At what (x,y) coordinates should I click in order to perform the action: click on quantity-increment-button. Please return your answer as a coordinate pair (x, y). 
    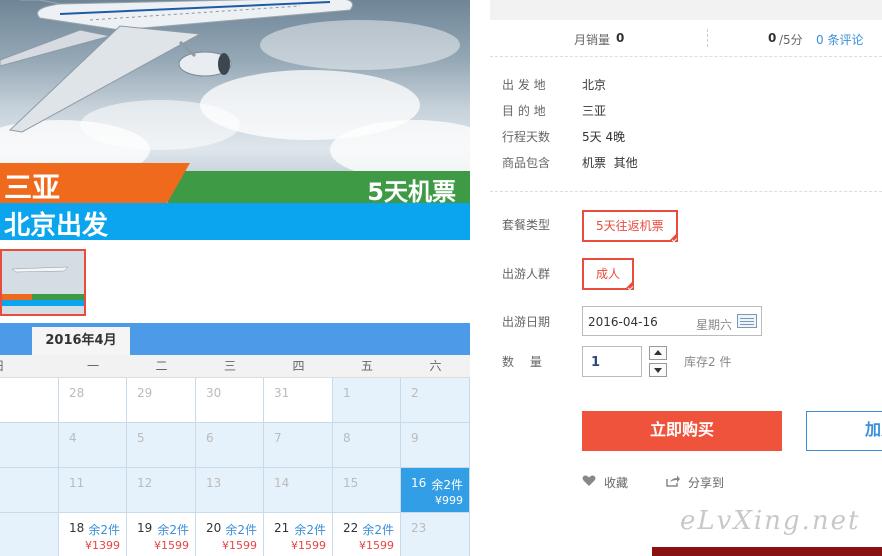
    Looking at the image, I should click on (658, 353).